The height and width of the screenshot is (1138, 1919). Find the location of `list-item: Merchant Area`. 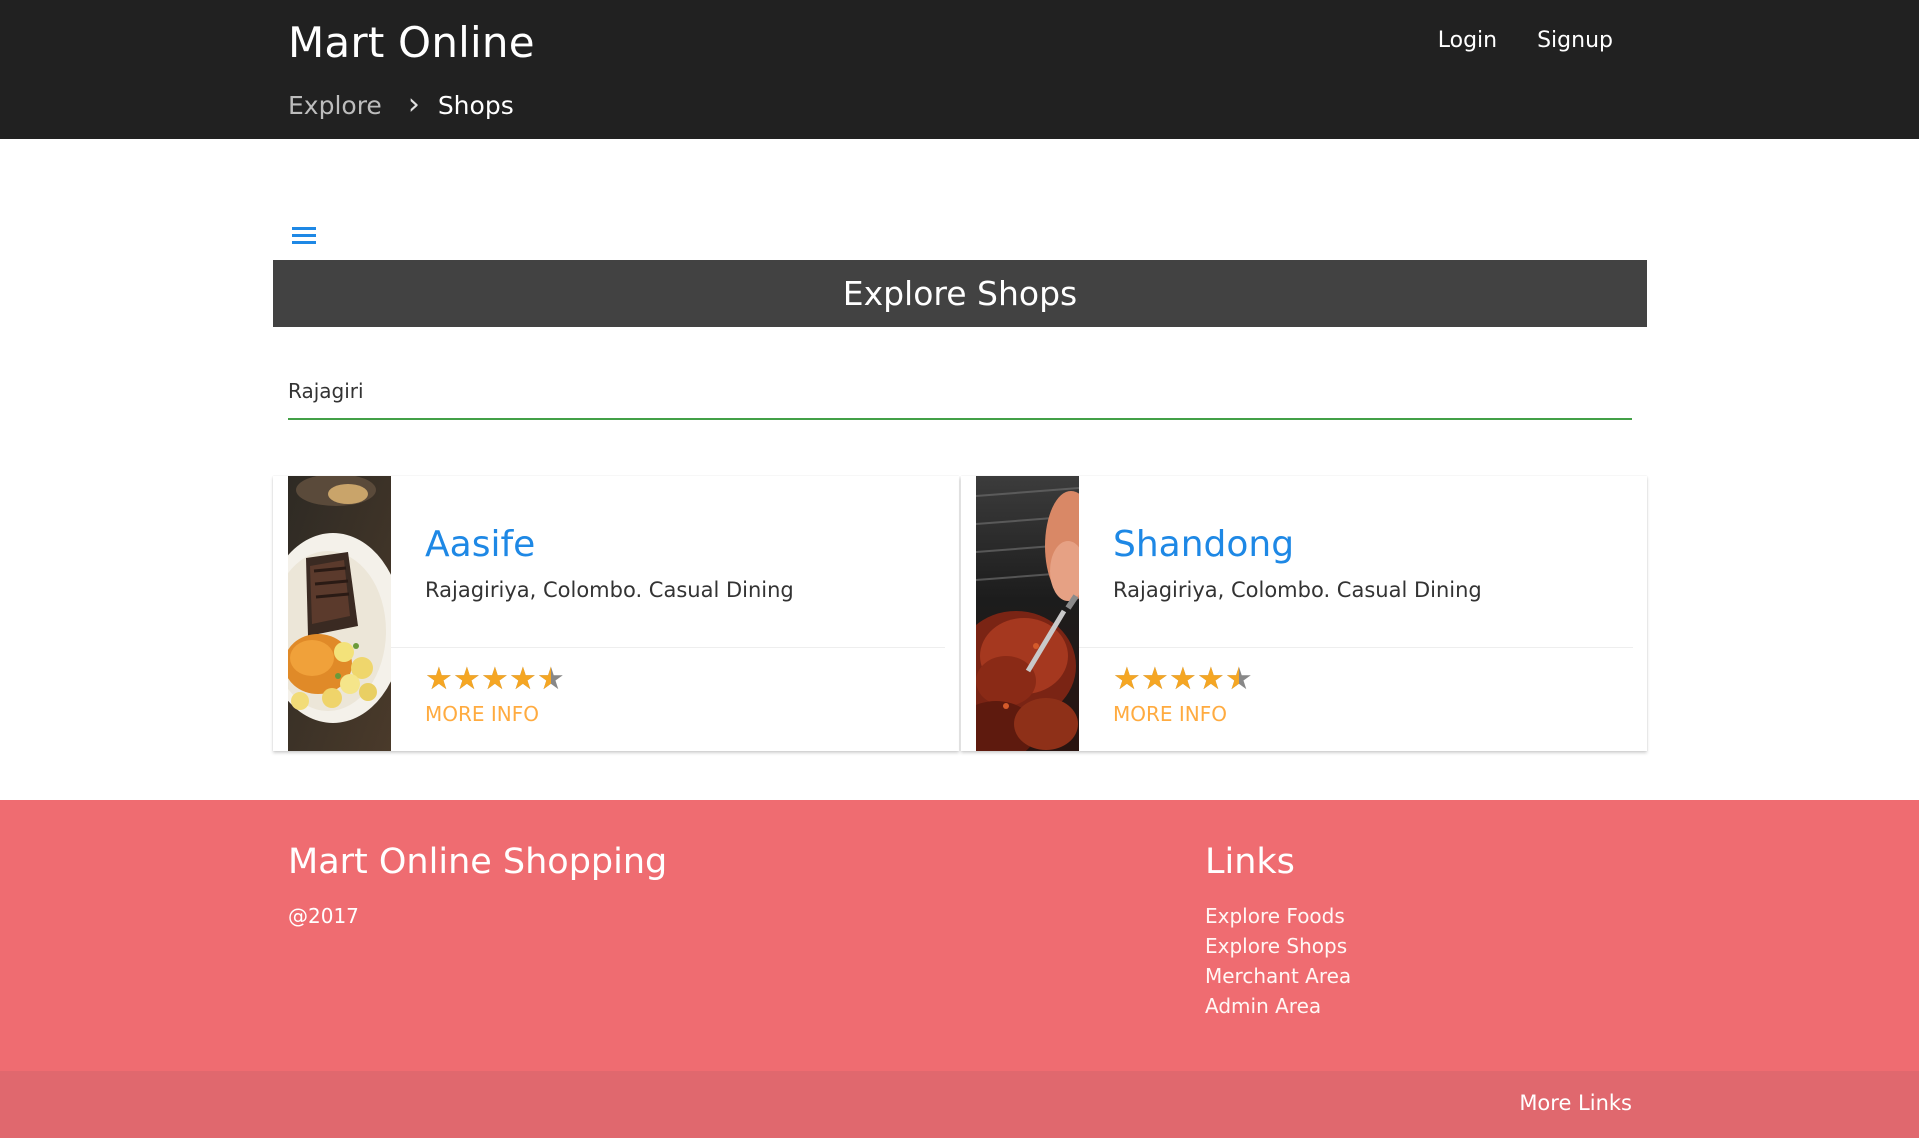

list-item: Merchant Area is located at coordinates (1278, 979).